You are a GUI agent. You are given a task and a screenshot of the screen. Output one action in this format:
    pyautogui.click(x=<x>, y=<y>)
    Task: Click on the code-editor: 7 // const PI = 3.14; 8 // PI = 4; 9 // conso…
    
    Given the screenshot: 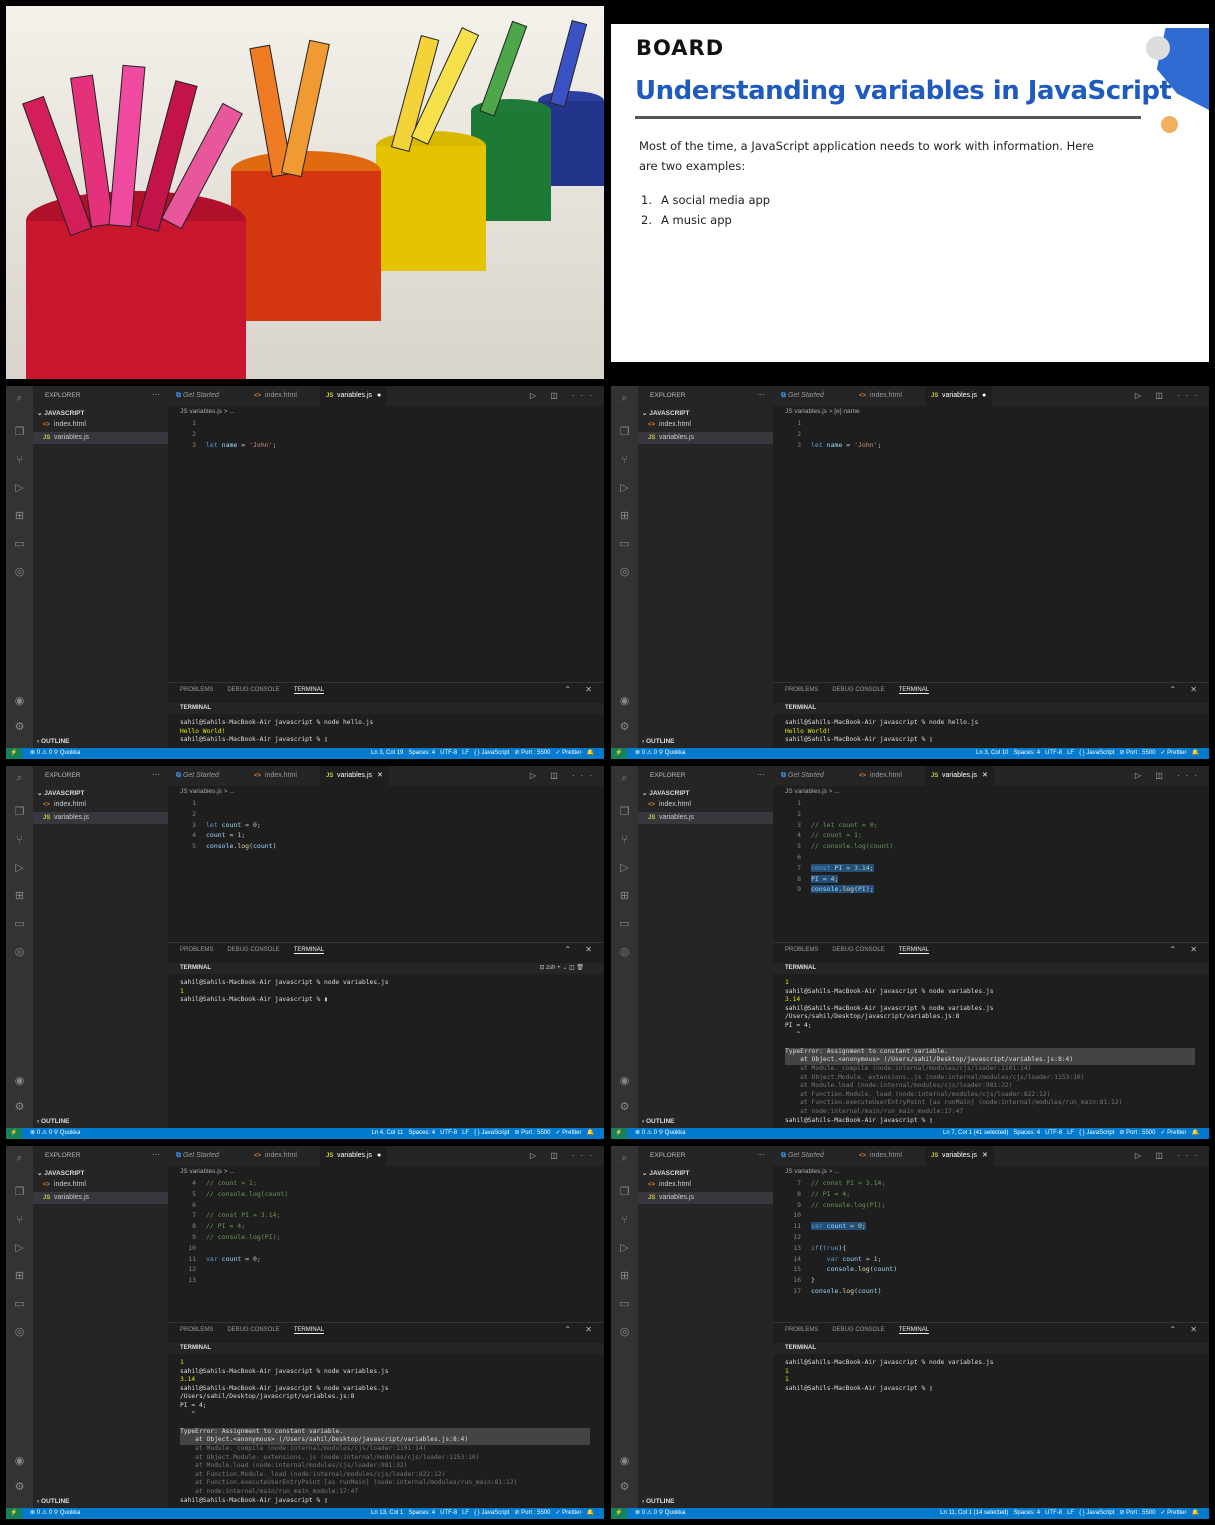 What is the action you would take?
    pyautogui.click(x=991, y=1237)
    